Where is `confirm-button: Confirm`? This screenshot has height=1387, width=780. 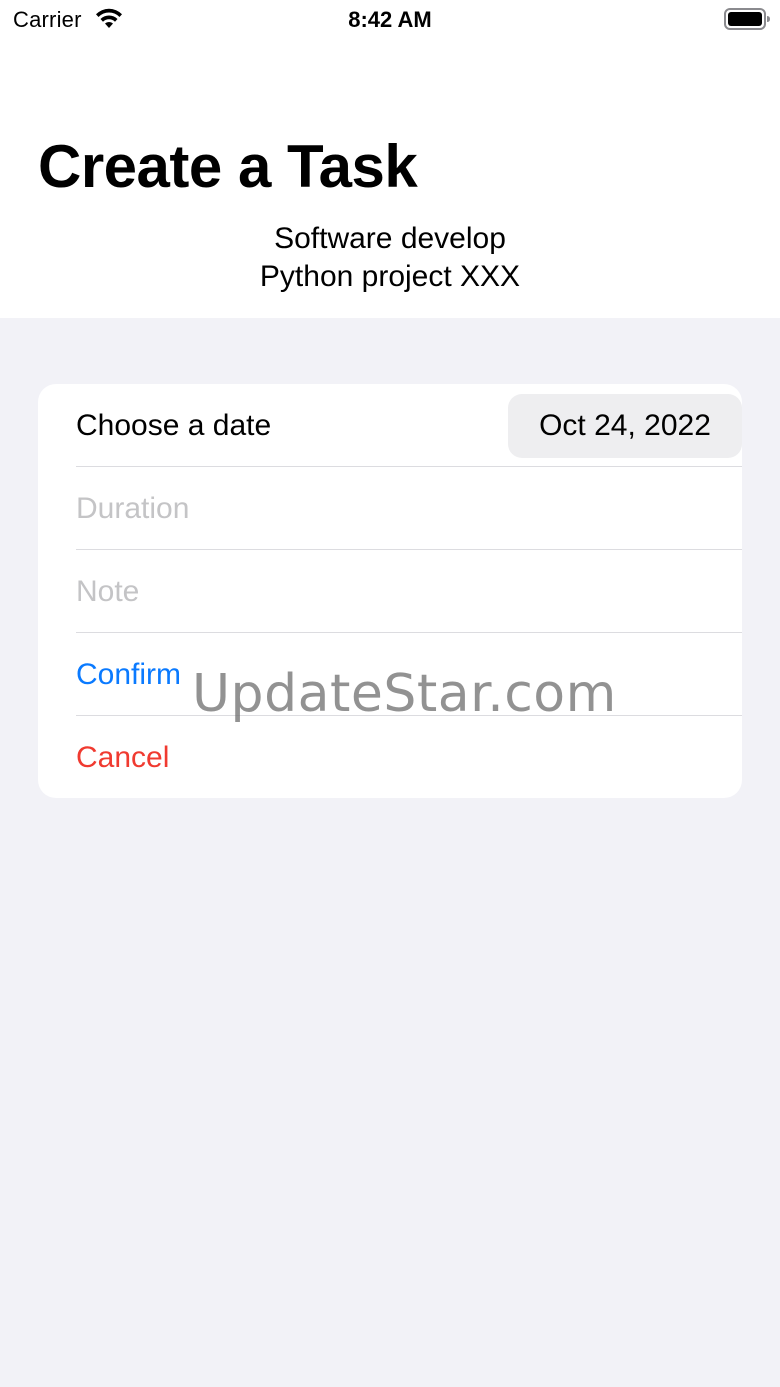 confirm-button: Confirm is located at coordinates (409, 674).